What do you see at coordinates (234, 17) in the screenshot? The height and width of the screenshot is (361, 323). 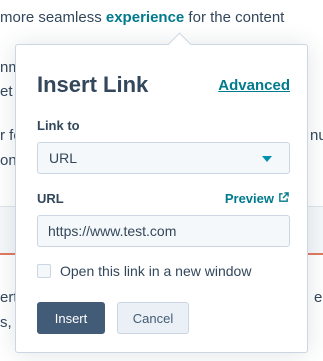 I see `background-text: for the content` at bounding box center [234, 17].